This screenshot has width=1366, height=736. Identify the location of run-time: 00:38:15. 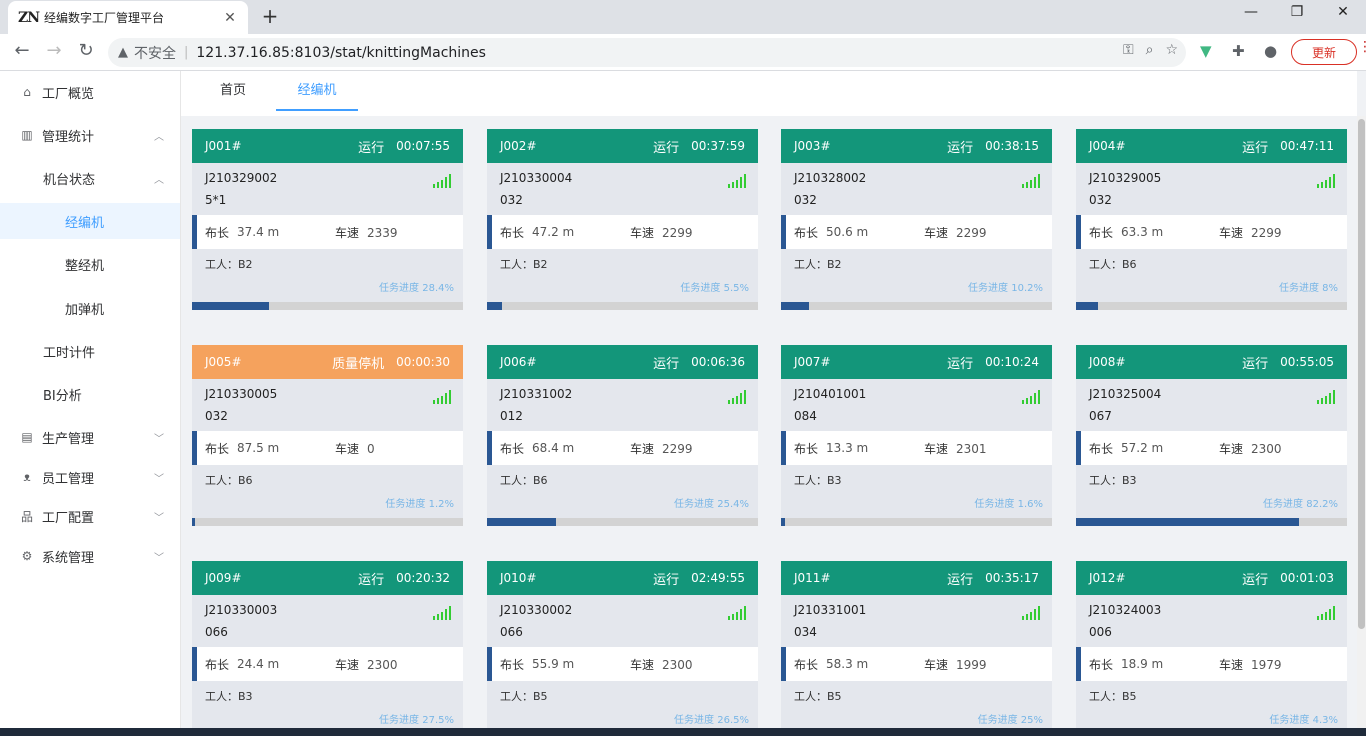
(1012, 146).